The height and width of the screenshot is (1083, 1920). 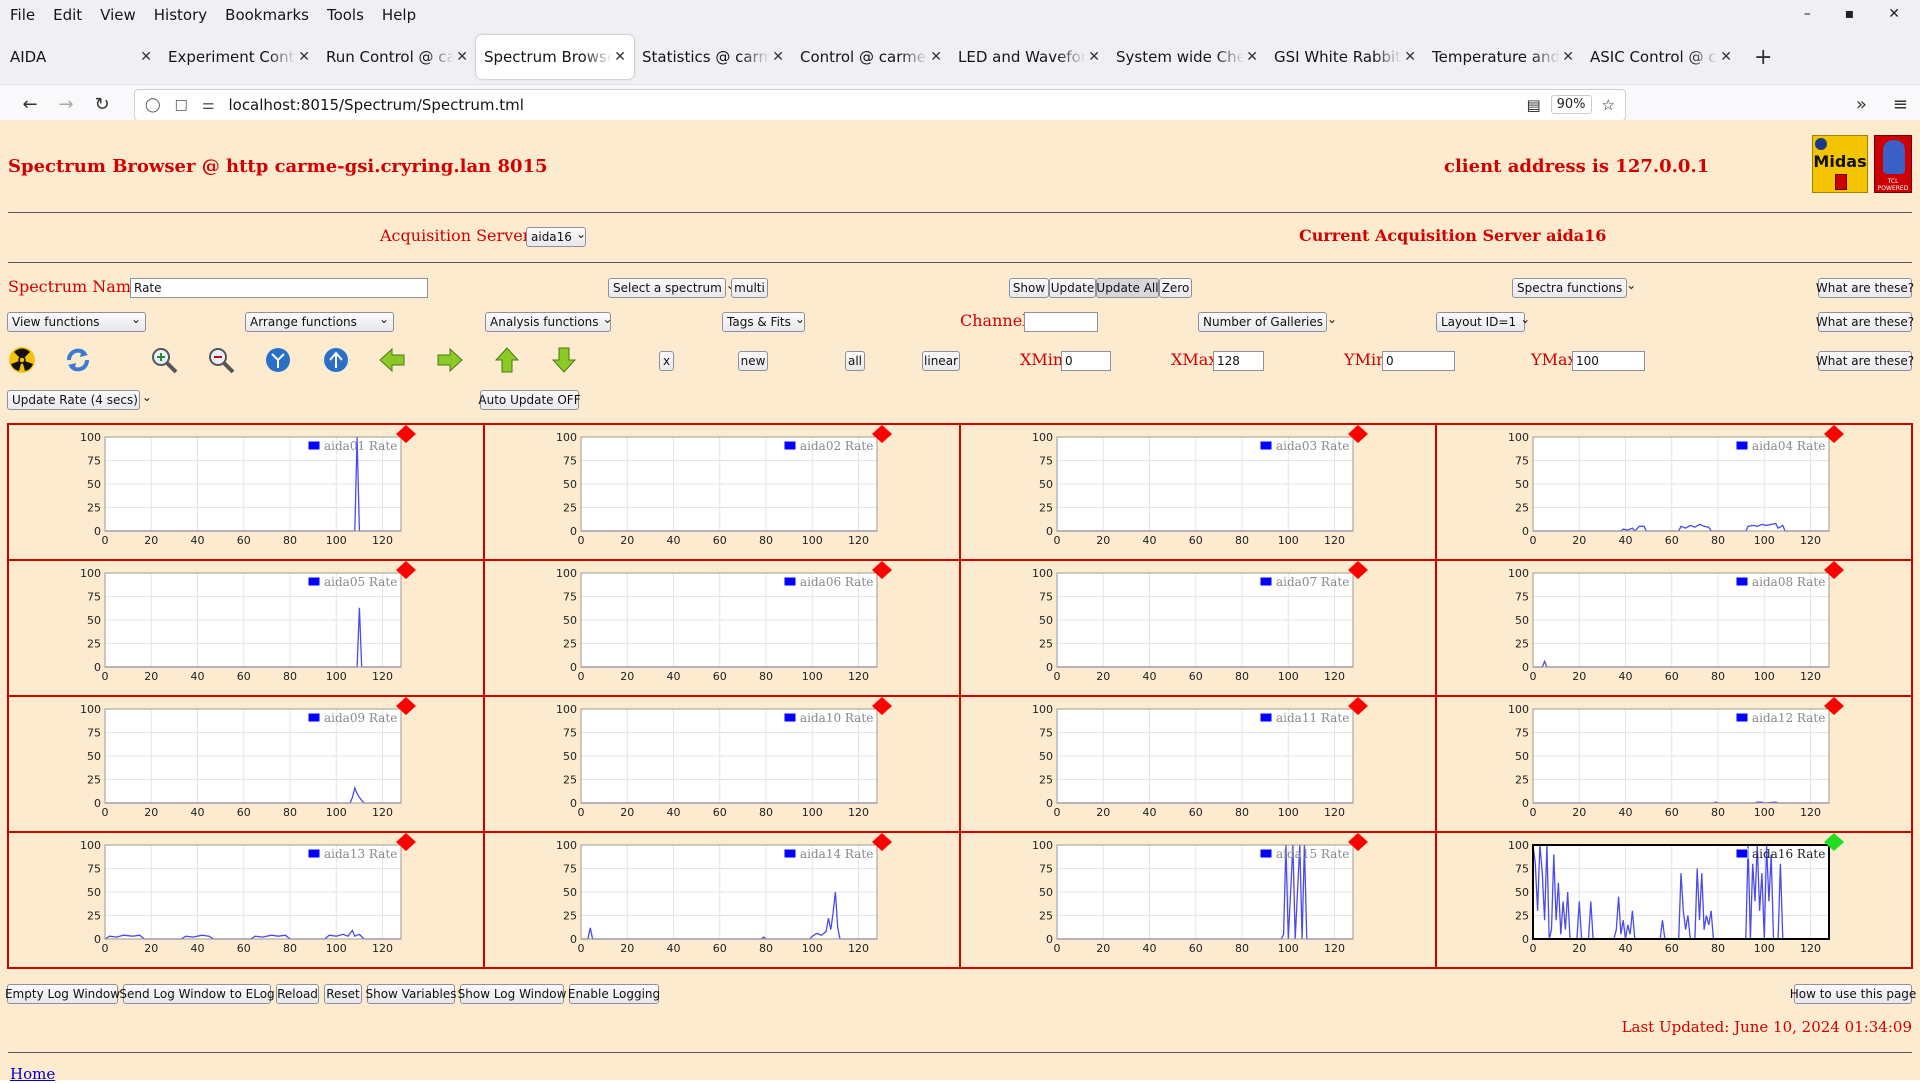 What do you see at coordinates (1674, 628) in the screenshot?
I see `spectrum-cell: 0 20 40 60 80 100 120 0 25 50 75 100 aida08 Rate` at bounding box center [1674, 628].